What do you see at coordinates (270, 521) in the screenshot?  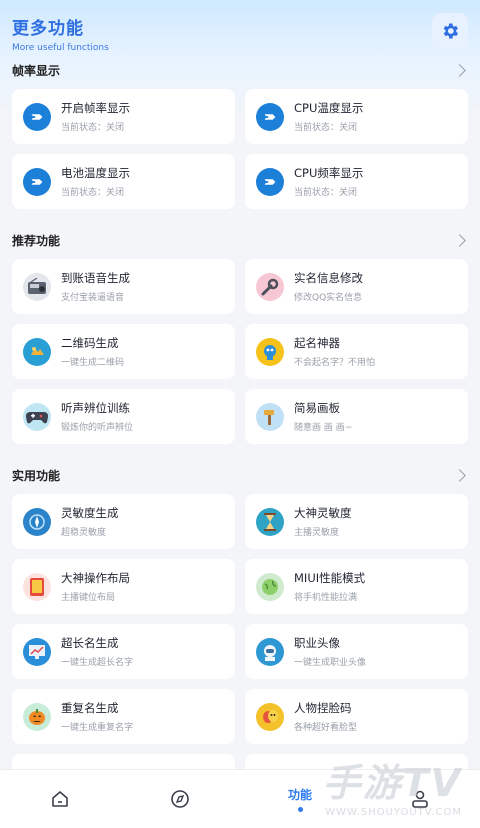 I see `hourglass-icon` at bounding box center [270, 521].